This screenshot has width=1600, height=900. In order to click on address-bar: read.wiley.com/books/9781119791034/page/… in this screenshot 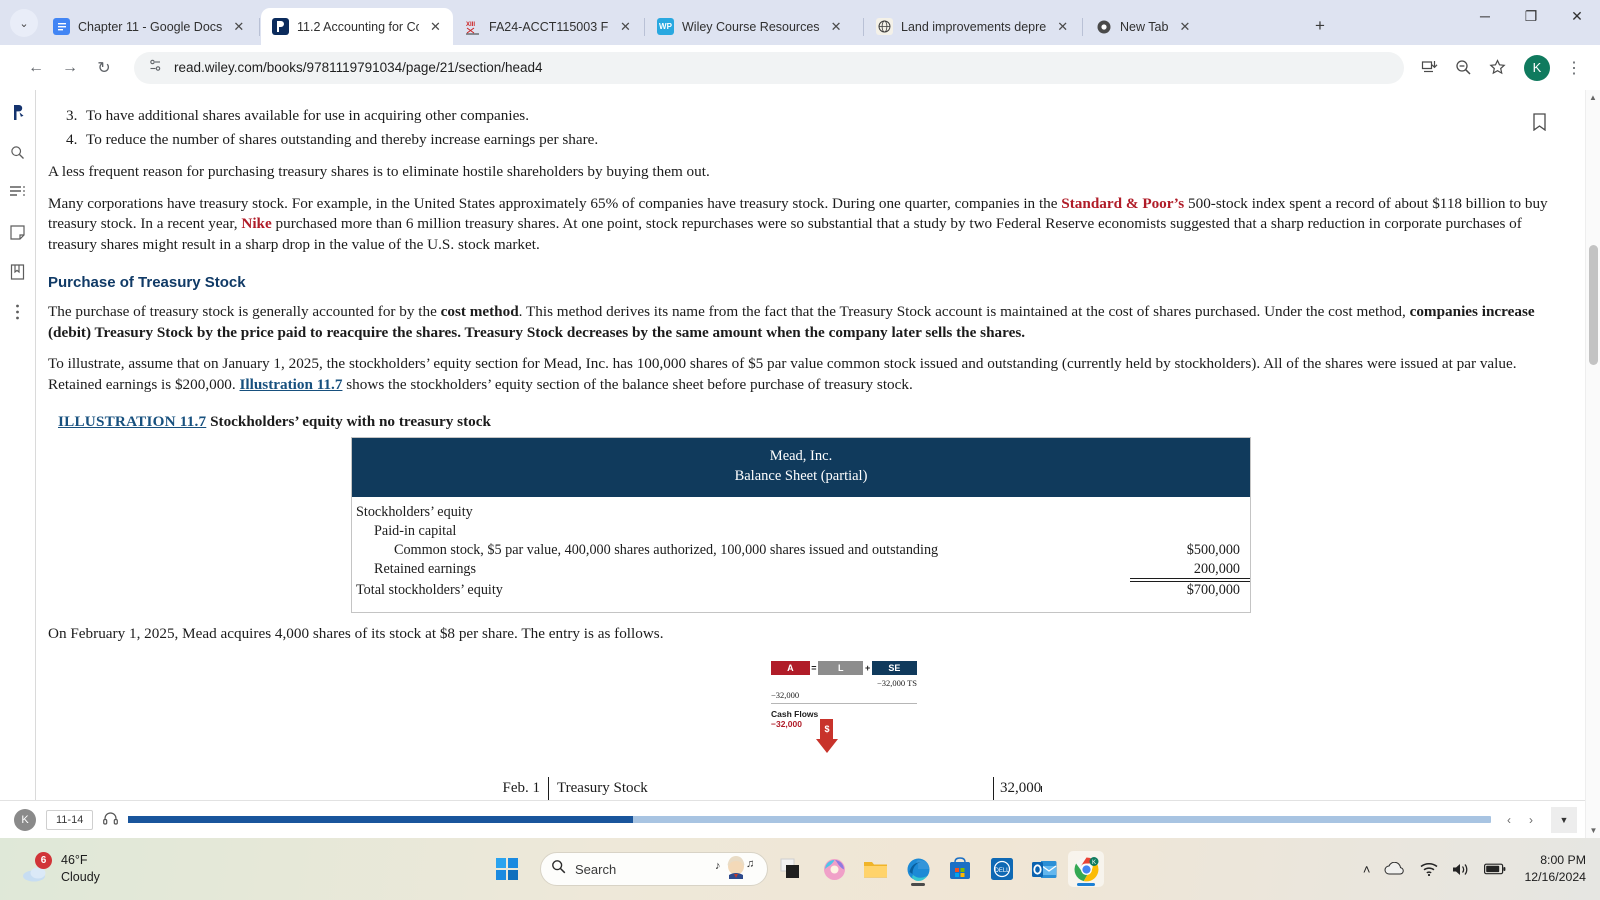, I will do `click(769, 67)`.